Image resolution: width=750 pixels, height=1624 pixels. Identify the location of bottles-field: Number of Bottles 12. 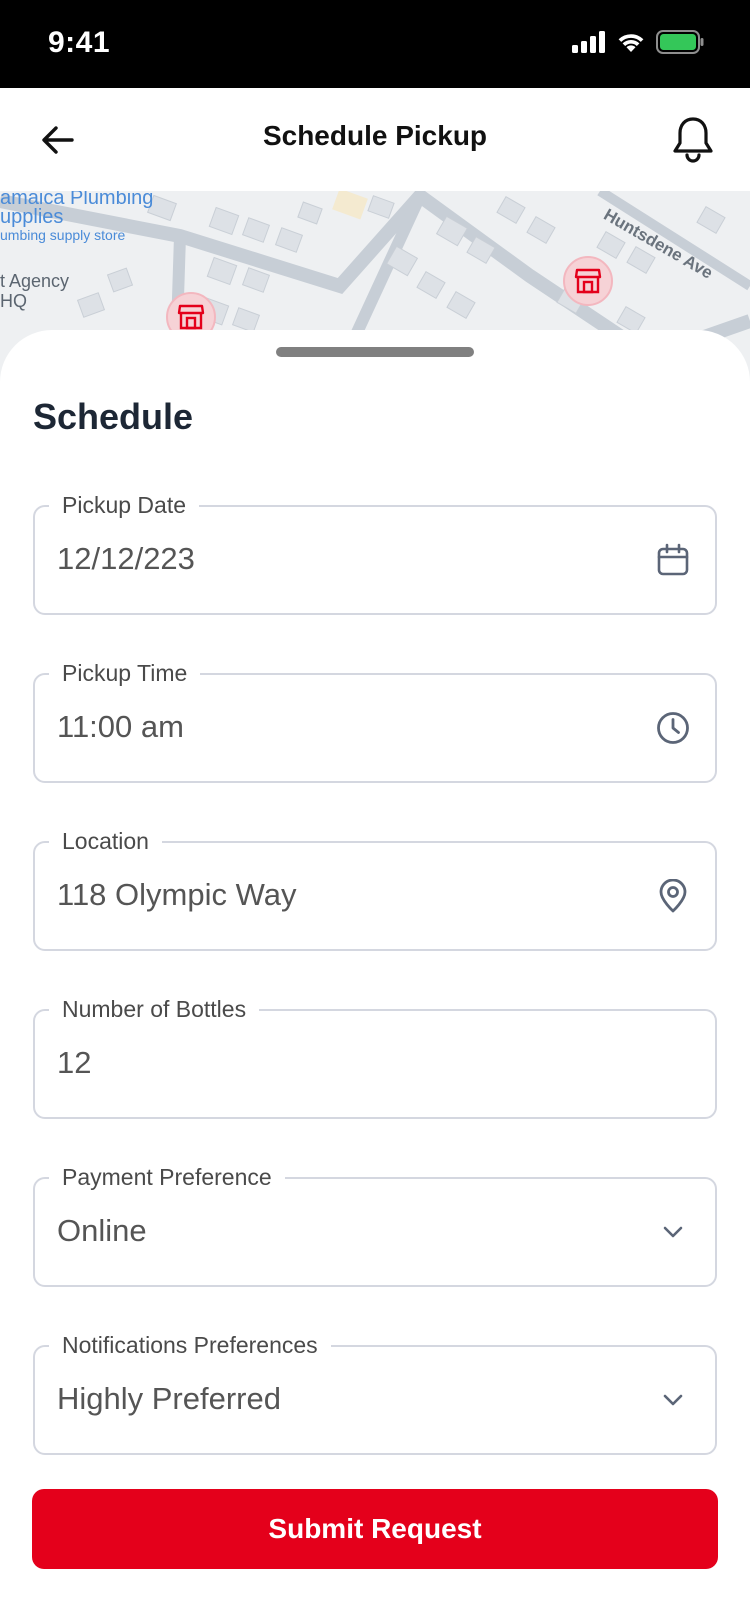
(375, 1057).